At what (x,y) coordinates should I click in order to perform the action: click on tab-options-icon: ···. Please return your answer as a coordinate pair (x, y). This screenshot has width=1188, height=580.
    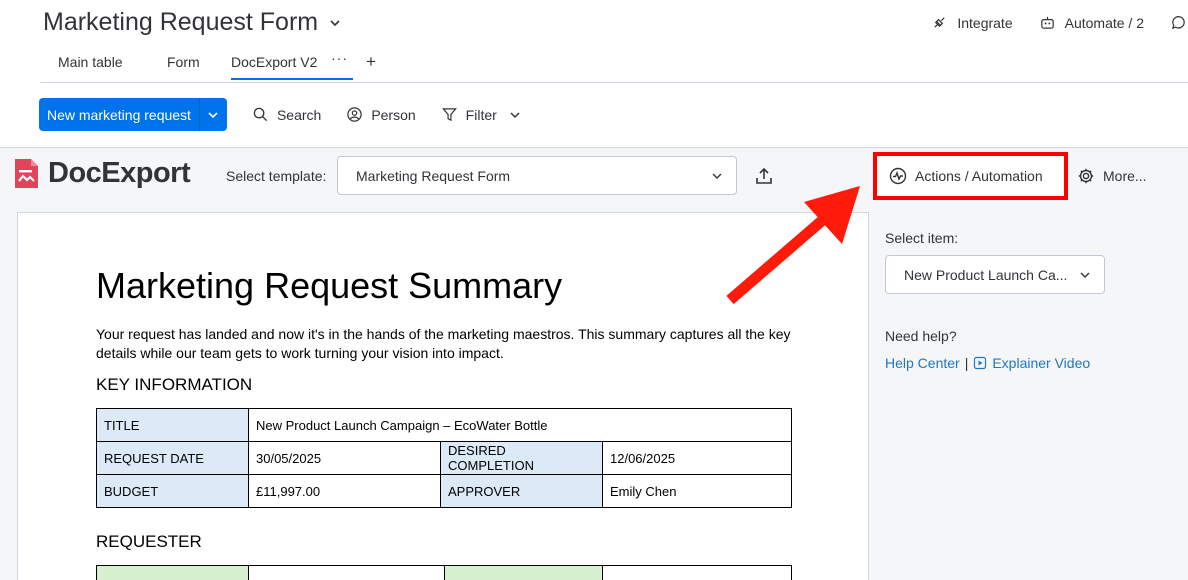
    Looking at the image, I should click on (339, 58).